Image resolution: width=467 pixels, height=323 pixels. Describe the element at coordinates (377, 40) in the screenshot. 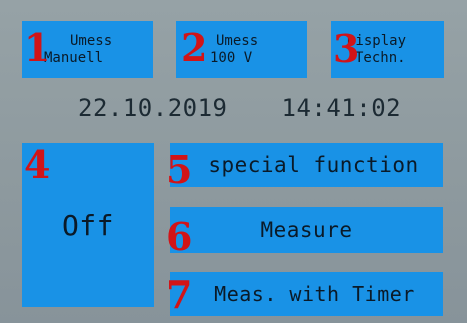

I see `button-line1: Display` at that location.